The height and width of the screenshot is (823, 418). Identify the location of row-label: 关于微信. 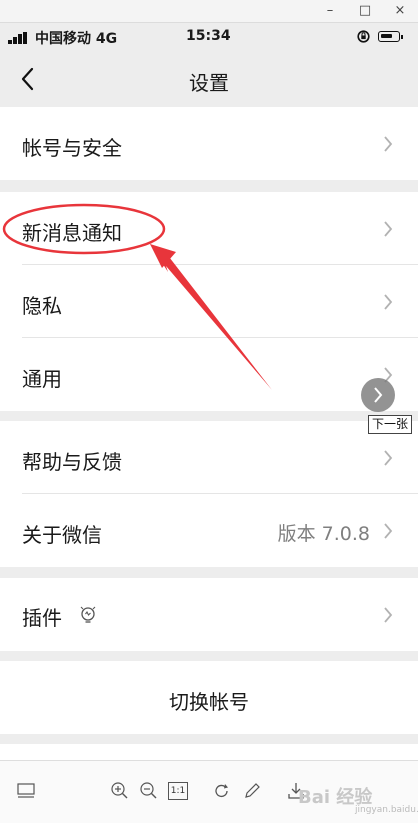
(62, 535).